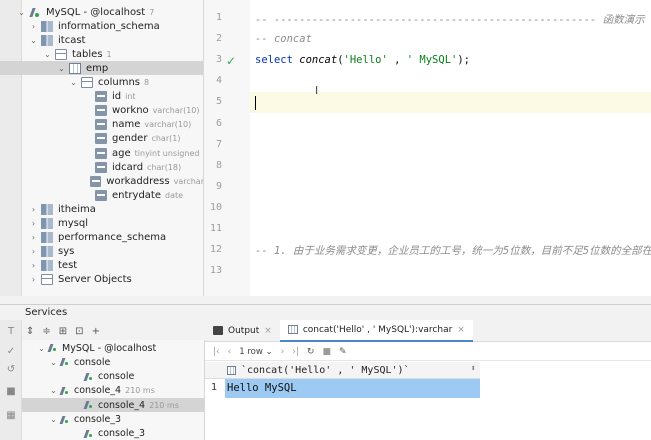 This screenshot has width=651, height=440. I want to click on add-service-icon: +, so click(96, 331).